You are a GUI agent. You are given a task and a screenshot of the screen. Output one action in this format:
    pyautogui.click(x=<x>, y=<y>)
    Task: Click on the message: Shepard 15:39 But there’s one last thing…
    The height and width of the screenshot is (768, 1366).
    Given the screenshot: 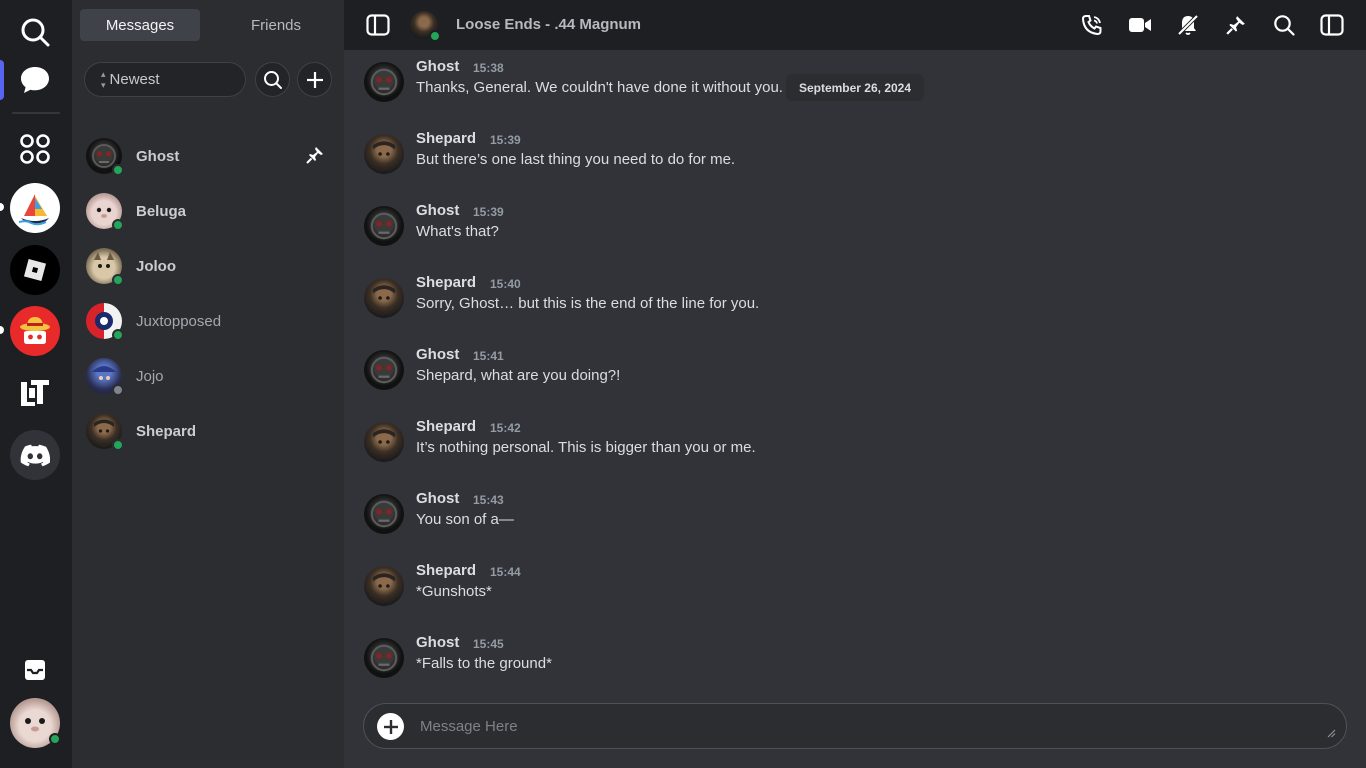 What is the action you would take?
    pyautogui.click(x=844, y=153)
    